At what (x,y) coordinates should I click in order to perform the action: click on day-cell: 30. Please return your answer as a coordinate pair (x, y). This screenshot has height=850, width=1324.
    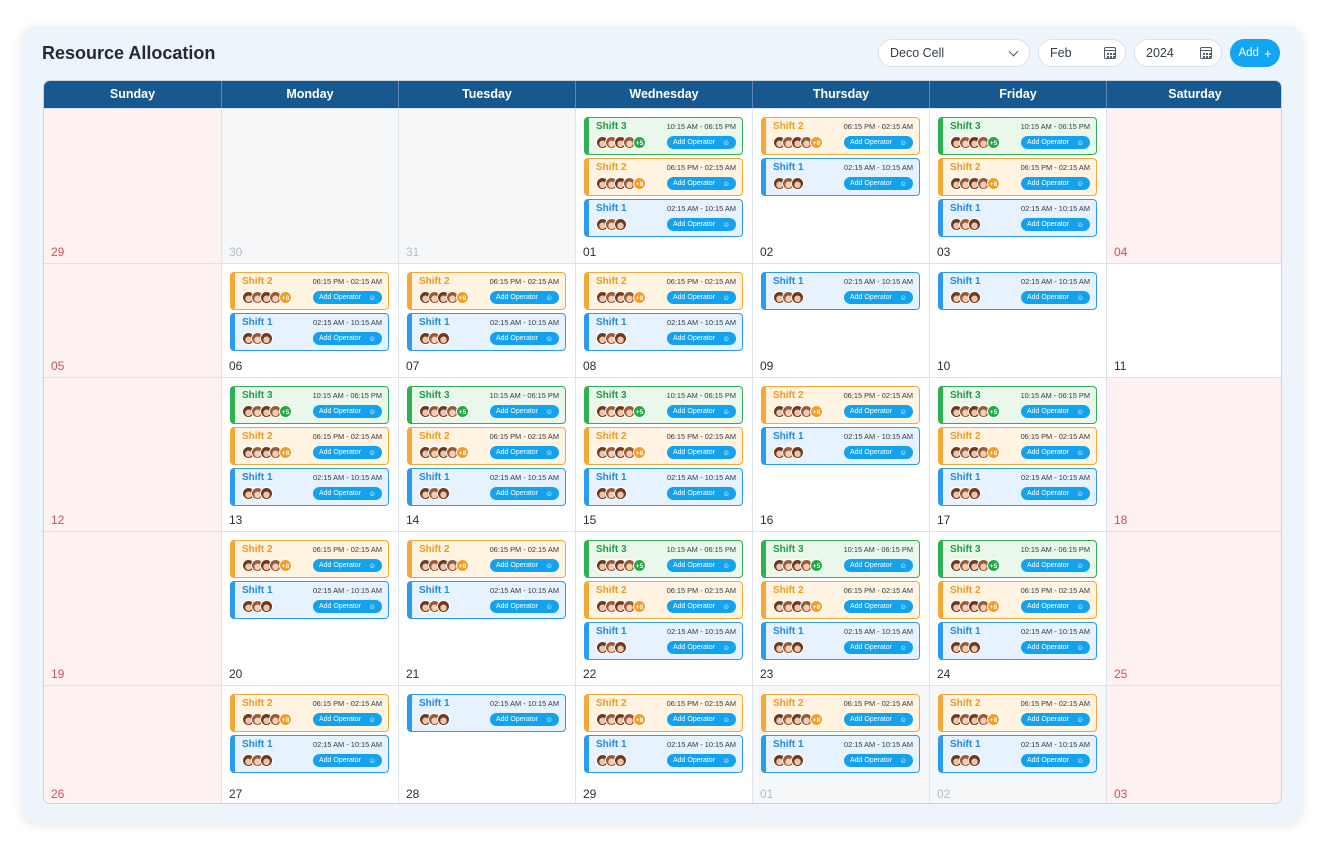
    Looking at the image, I should click on (309, 185).